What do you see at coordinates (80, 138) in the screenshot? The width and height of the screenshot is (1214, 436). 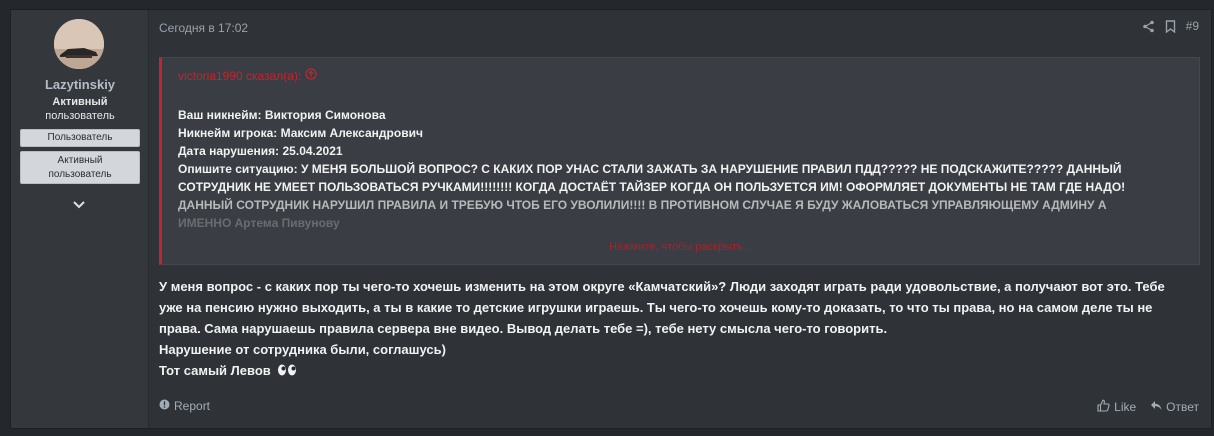 I see `user-banner-user: Пользователь` at bounding box center [80, 138].